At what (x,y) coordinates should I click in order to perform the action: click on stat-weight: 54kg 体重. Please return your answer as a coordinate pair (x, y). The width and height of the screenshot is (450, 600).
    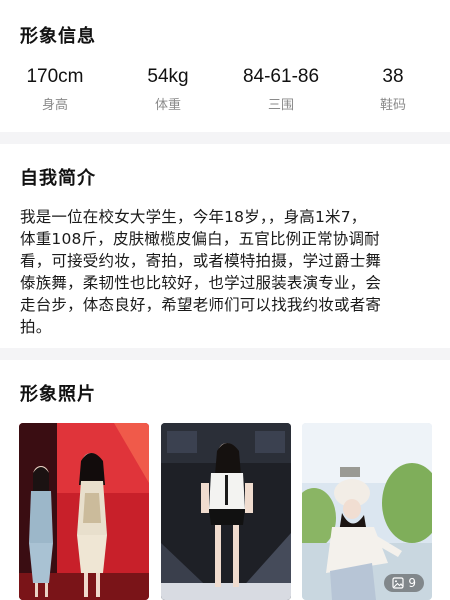
    Looking at the image, I should click on (168, 90).